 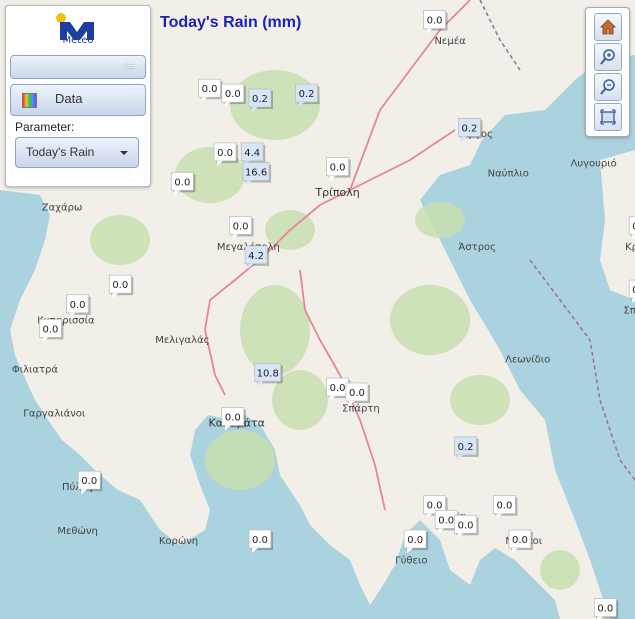 I want to click on place-label: Ζαχάρω, so click(x=62, y=208).